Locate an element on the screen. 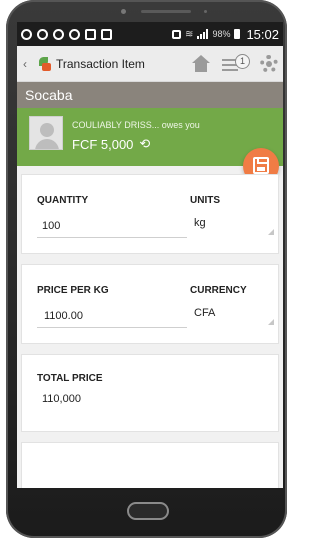 Image resolution: width=320 pixels, height=538 pixels. units-dropdown-caret-icon is located at coordinates (271, 232).